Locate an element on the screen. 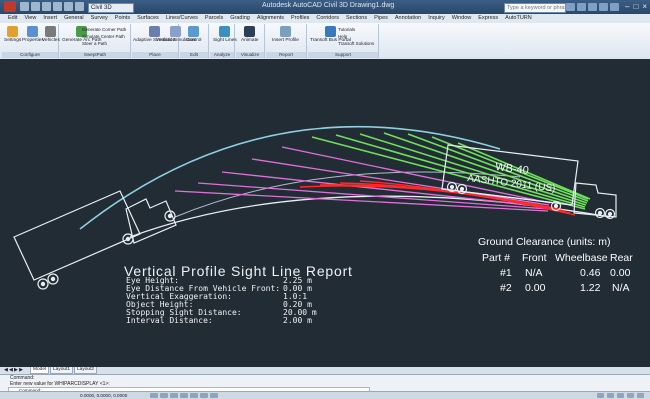 The width and height of the screenshot is (650, 399). clean-screen-icon is located at coordinates (640, 395).